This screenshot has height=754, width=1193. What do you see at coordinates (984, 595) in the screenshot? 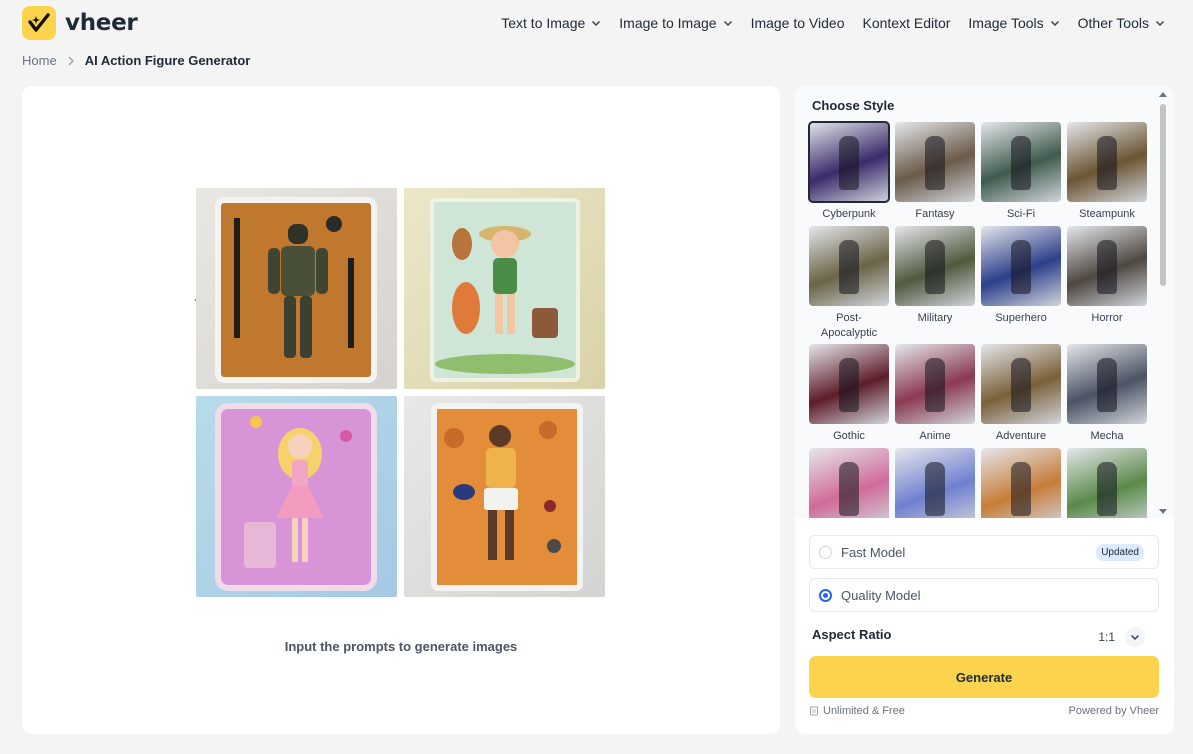
I see `quality-model-option: Quality Model` at bounding box center [984, 595].